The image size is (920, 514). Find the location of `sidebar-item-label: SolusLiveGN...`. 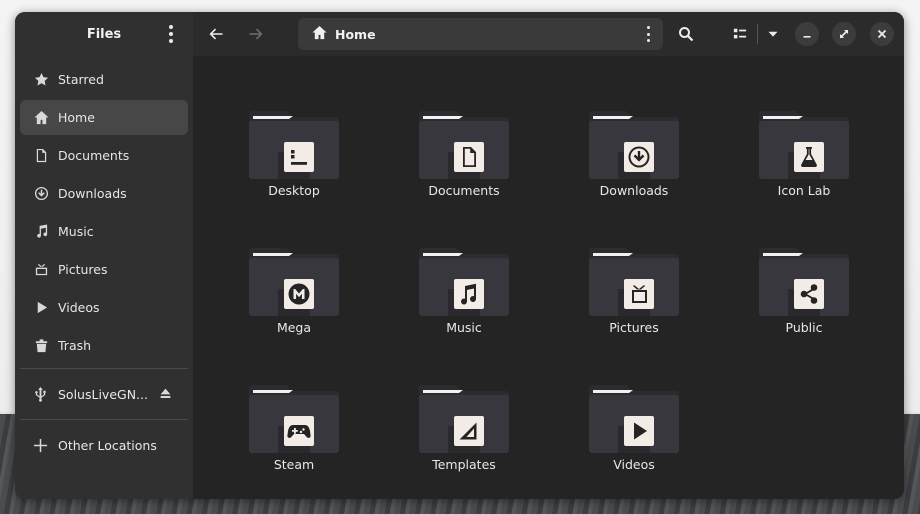

sidebar-item-label: SolusLiveGN... is located at coordinates (103, 394).